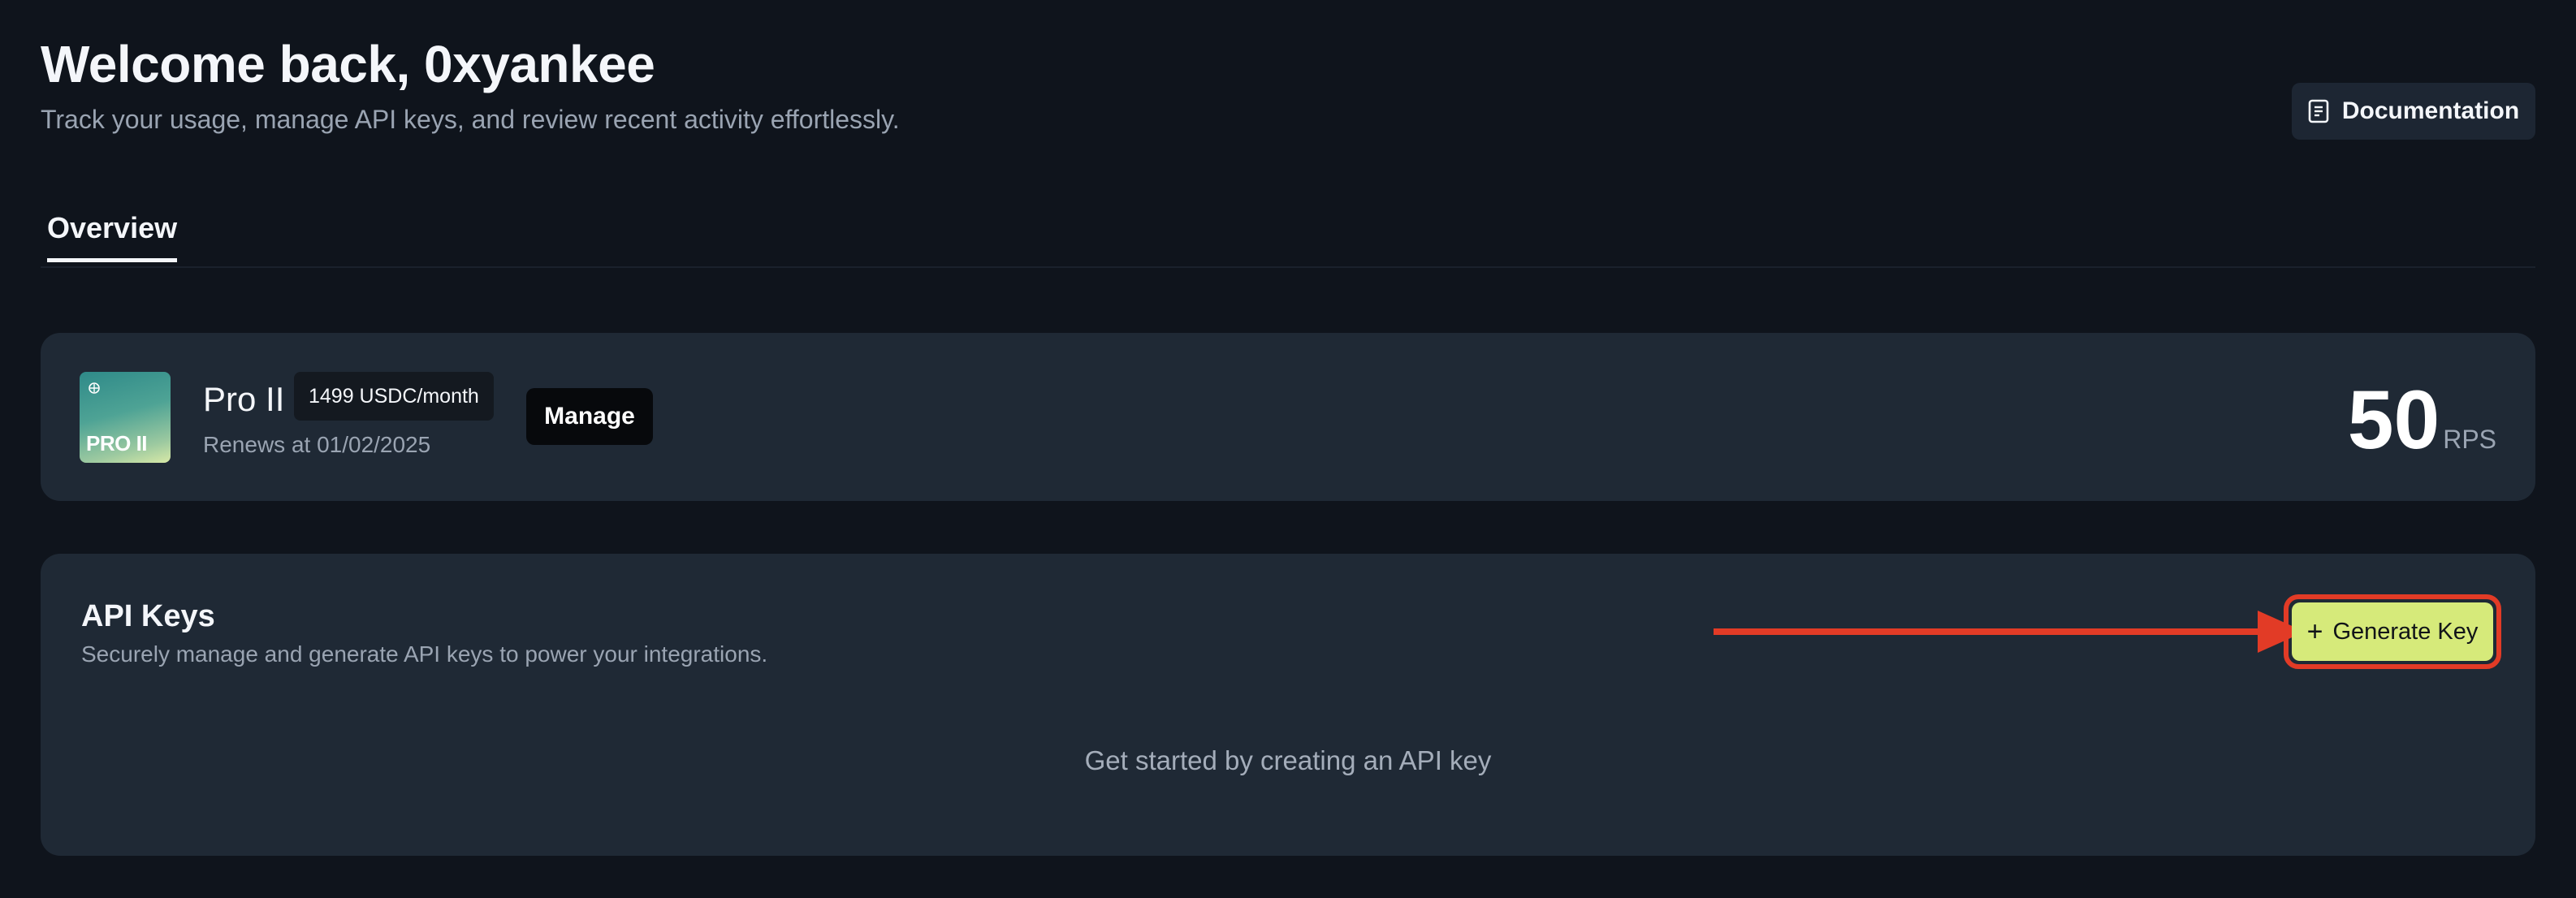 The image size is (2576, 898). I want to click on generate-key-label: Generate Key, so click(2406, 632).